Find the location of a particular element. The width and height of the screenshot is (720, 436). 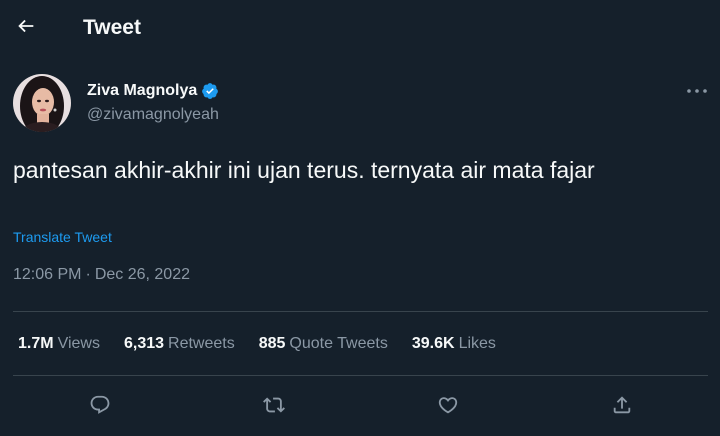

top-bar: Tweet is located at coordinates (360, 28).